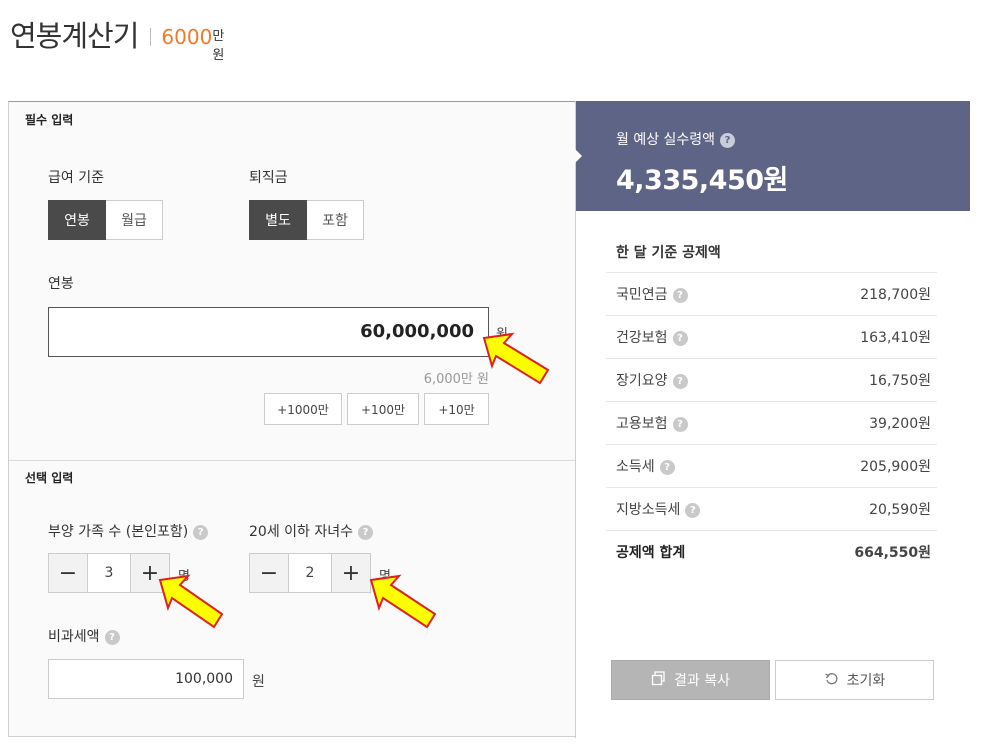 The image size is (982, 744). I want to click on pay-basis-annual-button: 연봉, so click(77, 220).